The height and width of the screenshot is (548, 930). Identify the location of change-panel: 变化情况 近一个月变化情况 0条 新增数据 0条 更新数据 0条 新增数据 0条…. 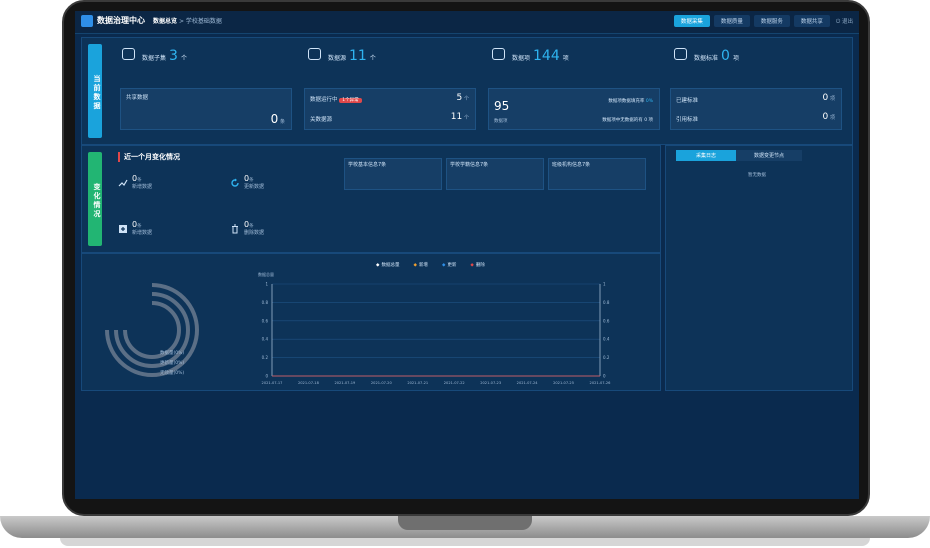
(371, 199).